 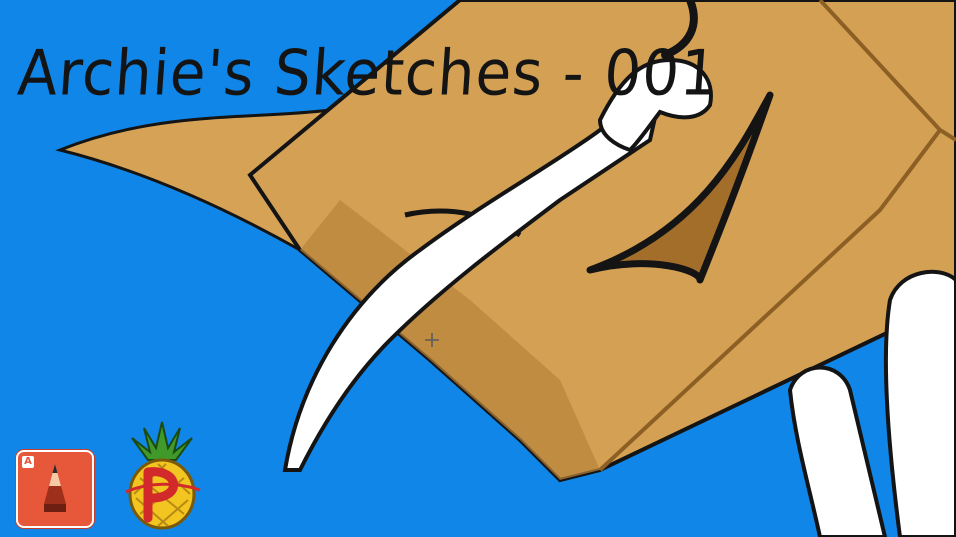 What do you see at coordinates (163, 475) in the screenshot?
I see `pineapple-logo-icon` at bounding box center [163, 475].